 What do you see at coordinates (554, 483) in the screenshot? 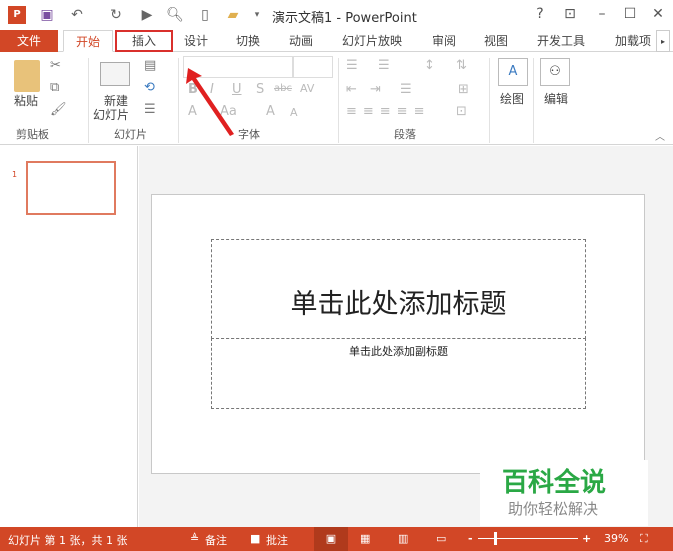
I see `watermark-title: 百科全说` at bounding box center [554, 483].